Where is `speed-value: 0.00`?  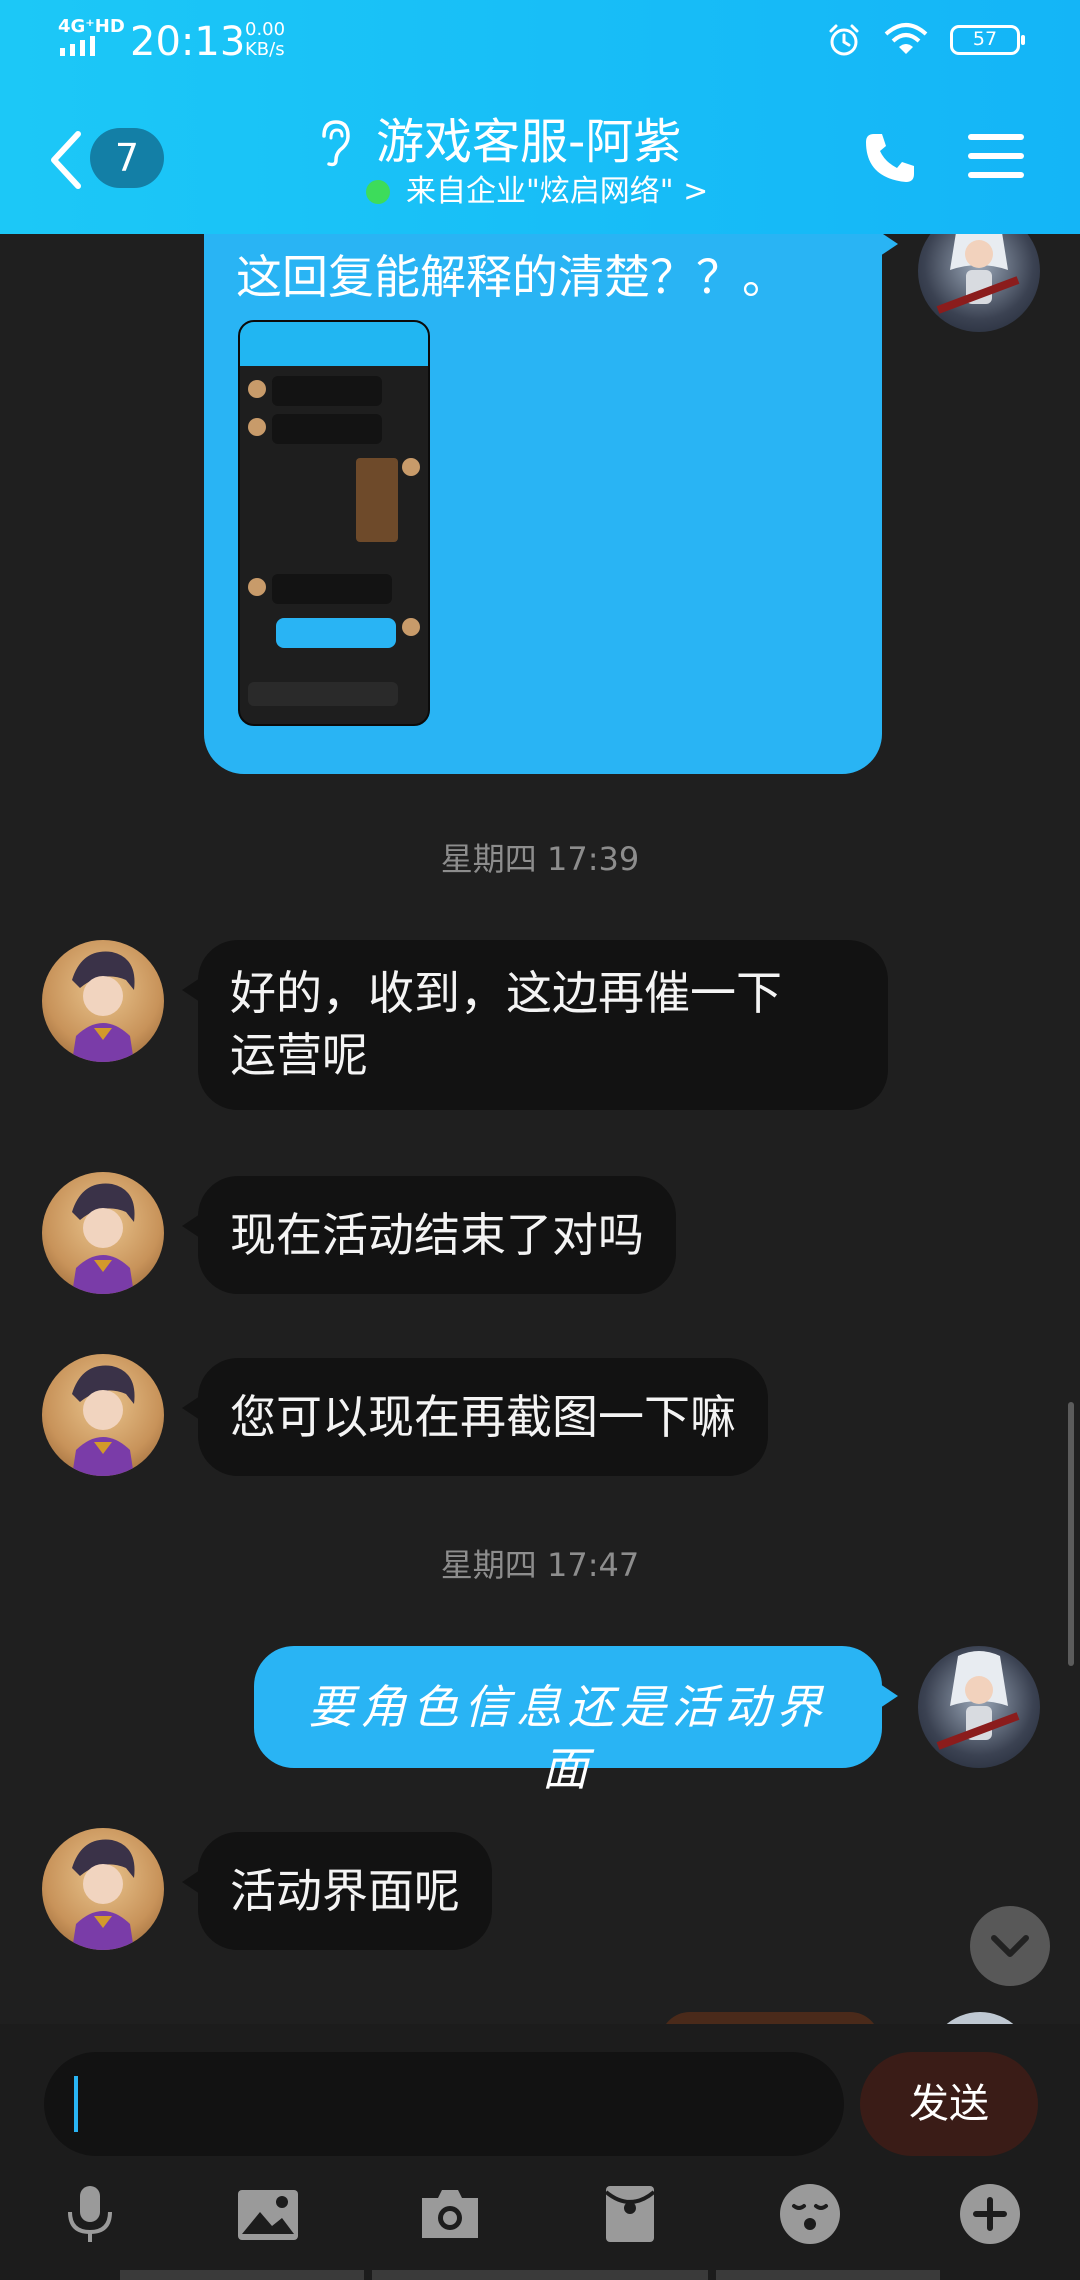 speed-value: 0.00 is located at coordinates (265, 29).